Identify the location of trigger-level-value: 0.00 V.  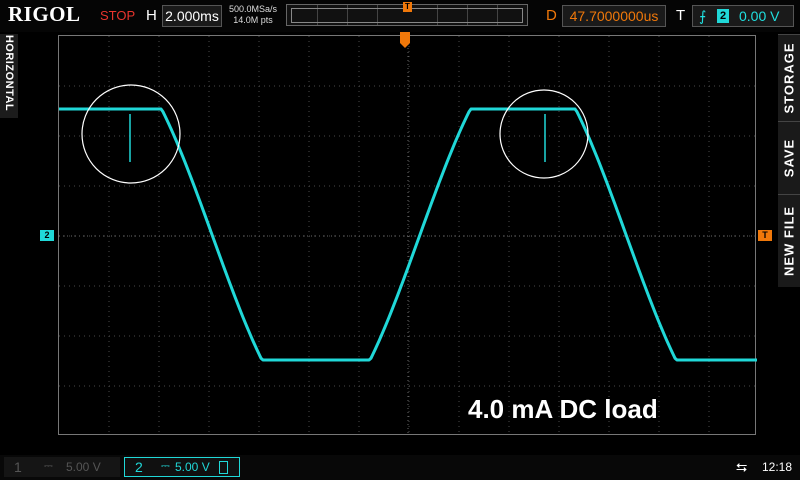
(759, 16).